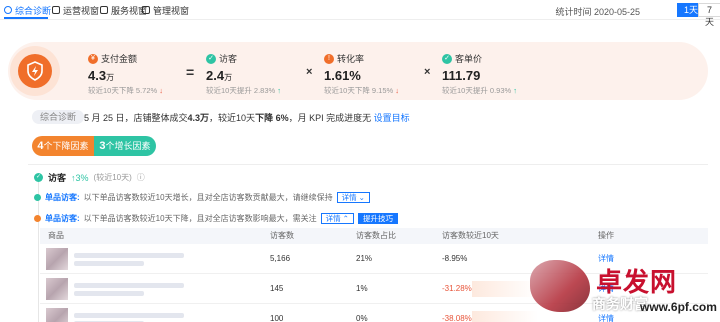 The height and width of the screenshot is (322, 720). I want to click on metric-value: 1.61%, so click(342, 75).